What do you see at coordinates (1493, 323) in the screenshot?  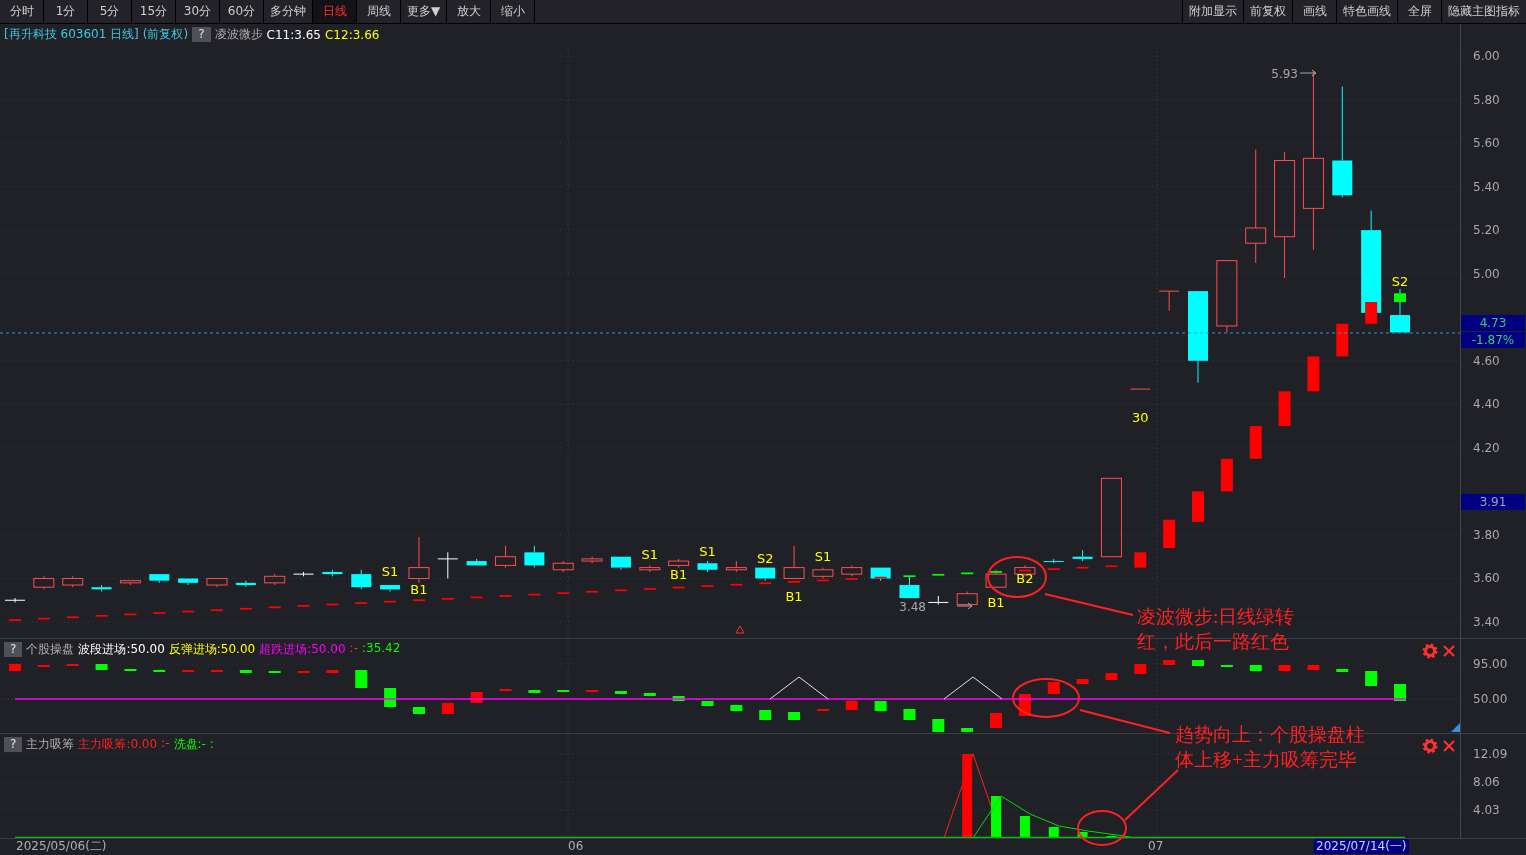 I see `price-tag: 4.73` at bounding box center [1493, 323].